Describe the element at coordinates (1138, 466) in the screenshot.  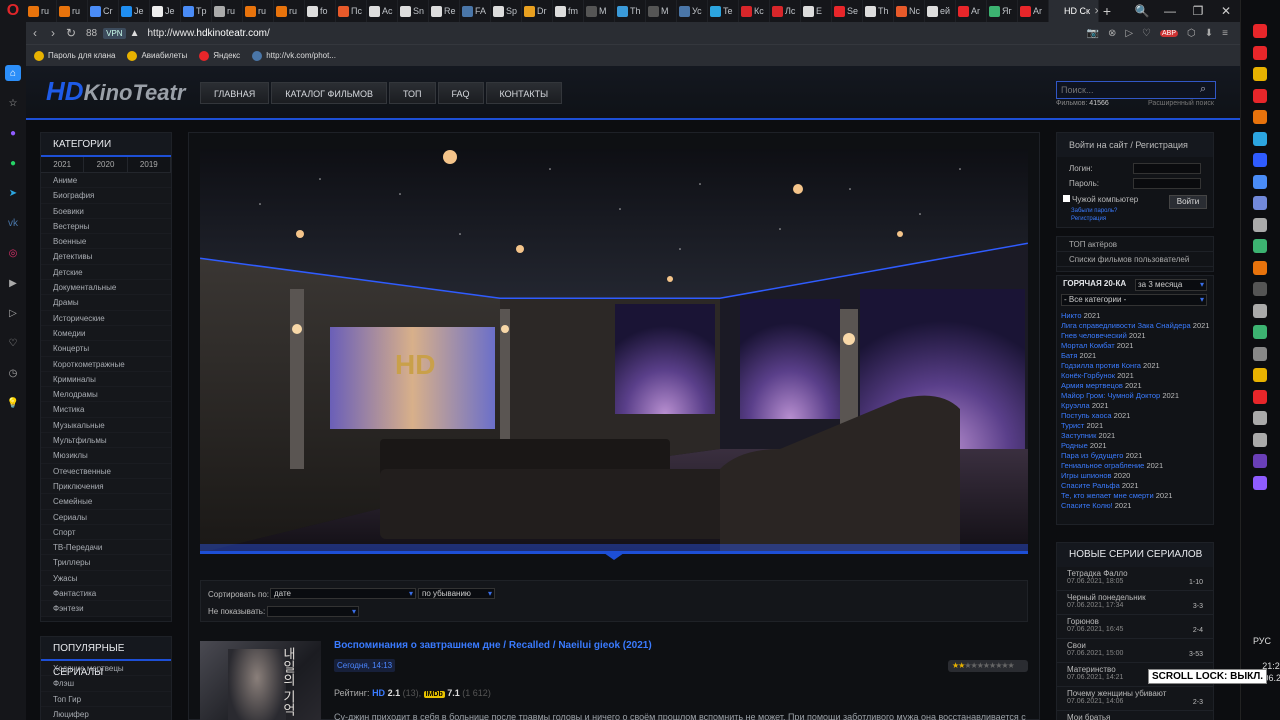
I see `hot20-item: Гениальное ограбление 2021` at that location.